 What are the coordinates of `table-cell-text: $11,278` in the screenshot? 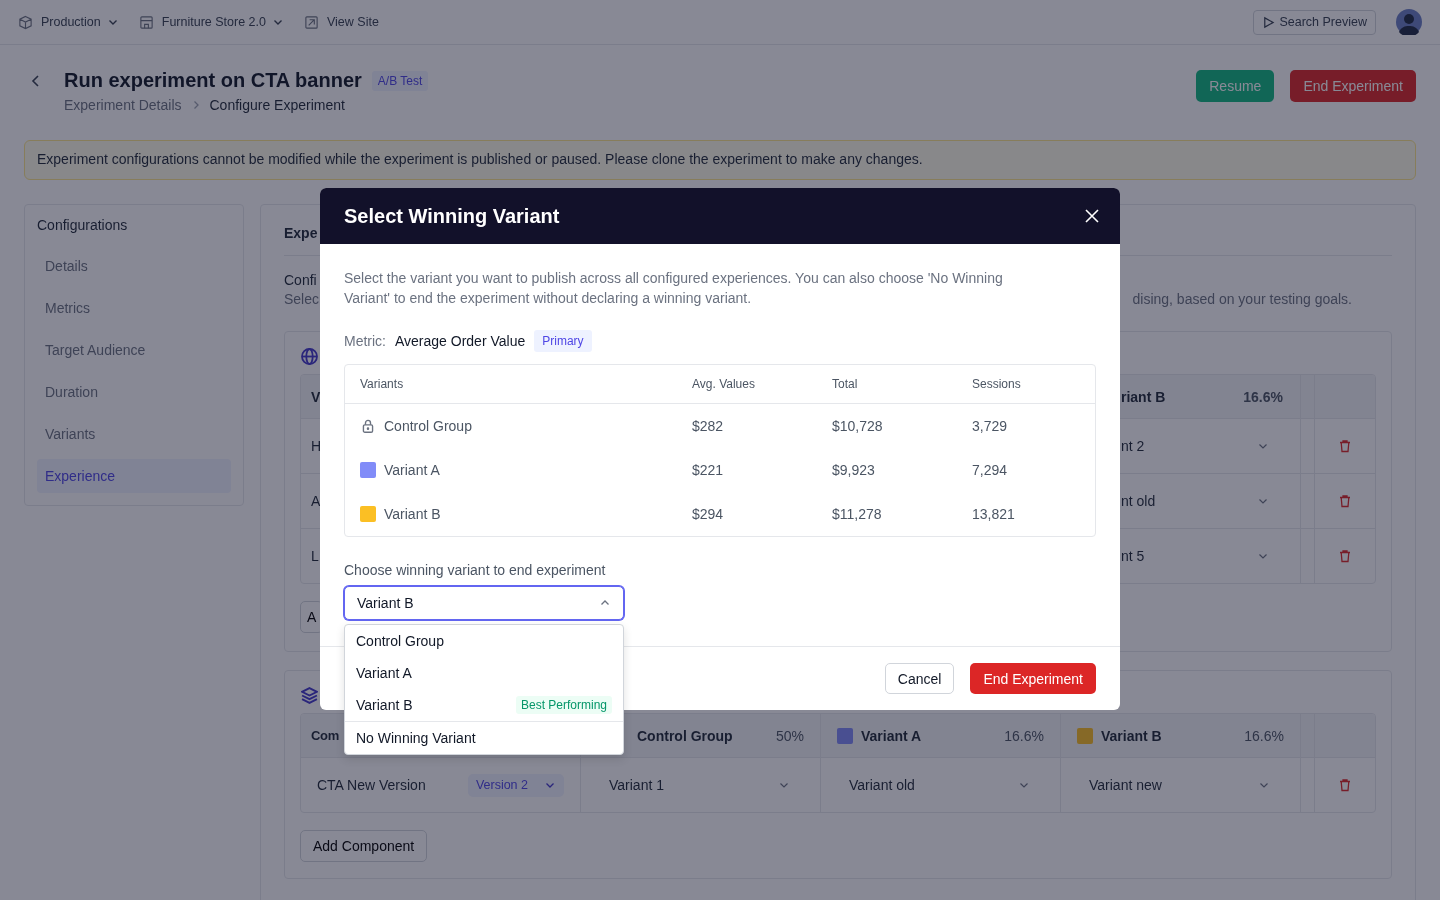 It's located at (857, 514).